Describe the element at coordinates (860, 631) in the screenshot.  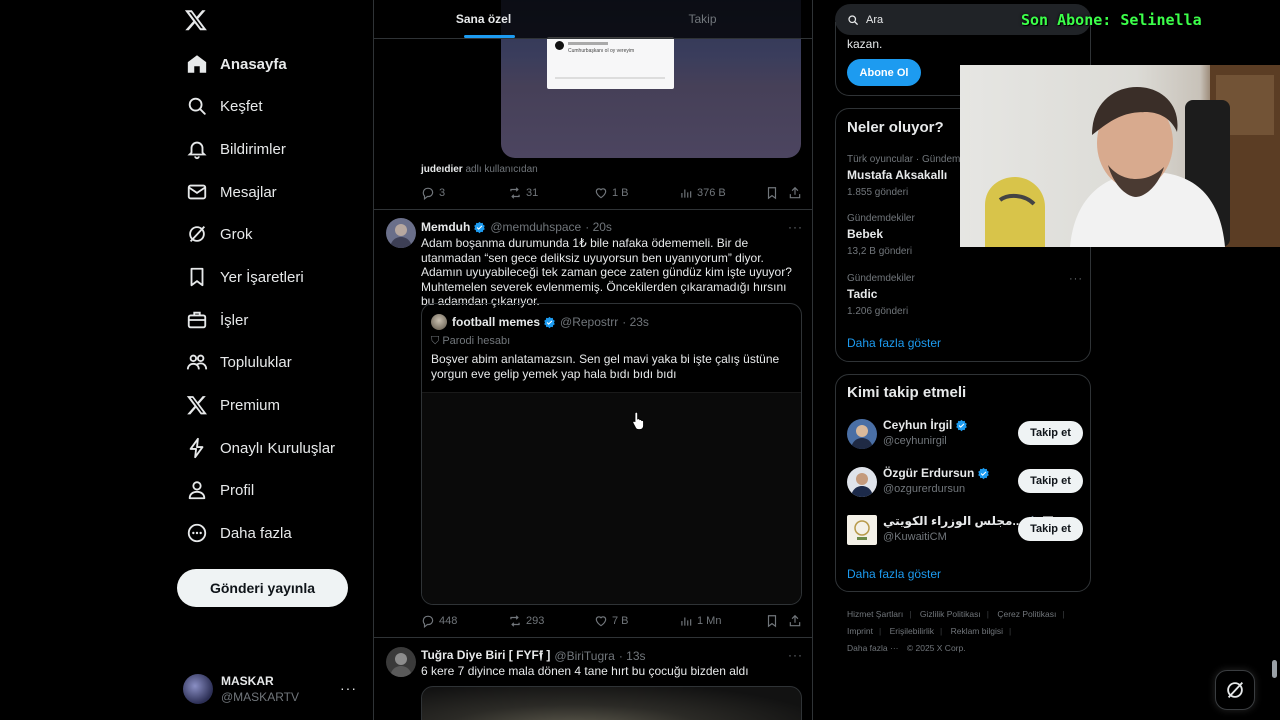
I see `footer-link: Imprint` at that location.